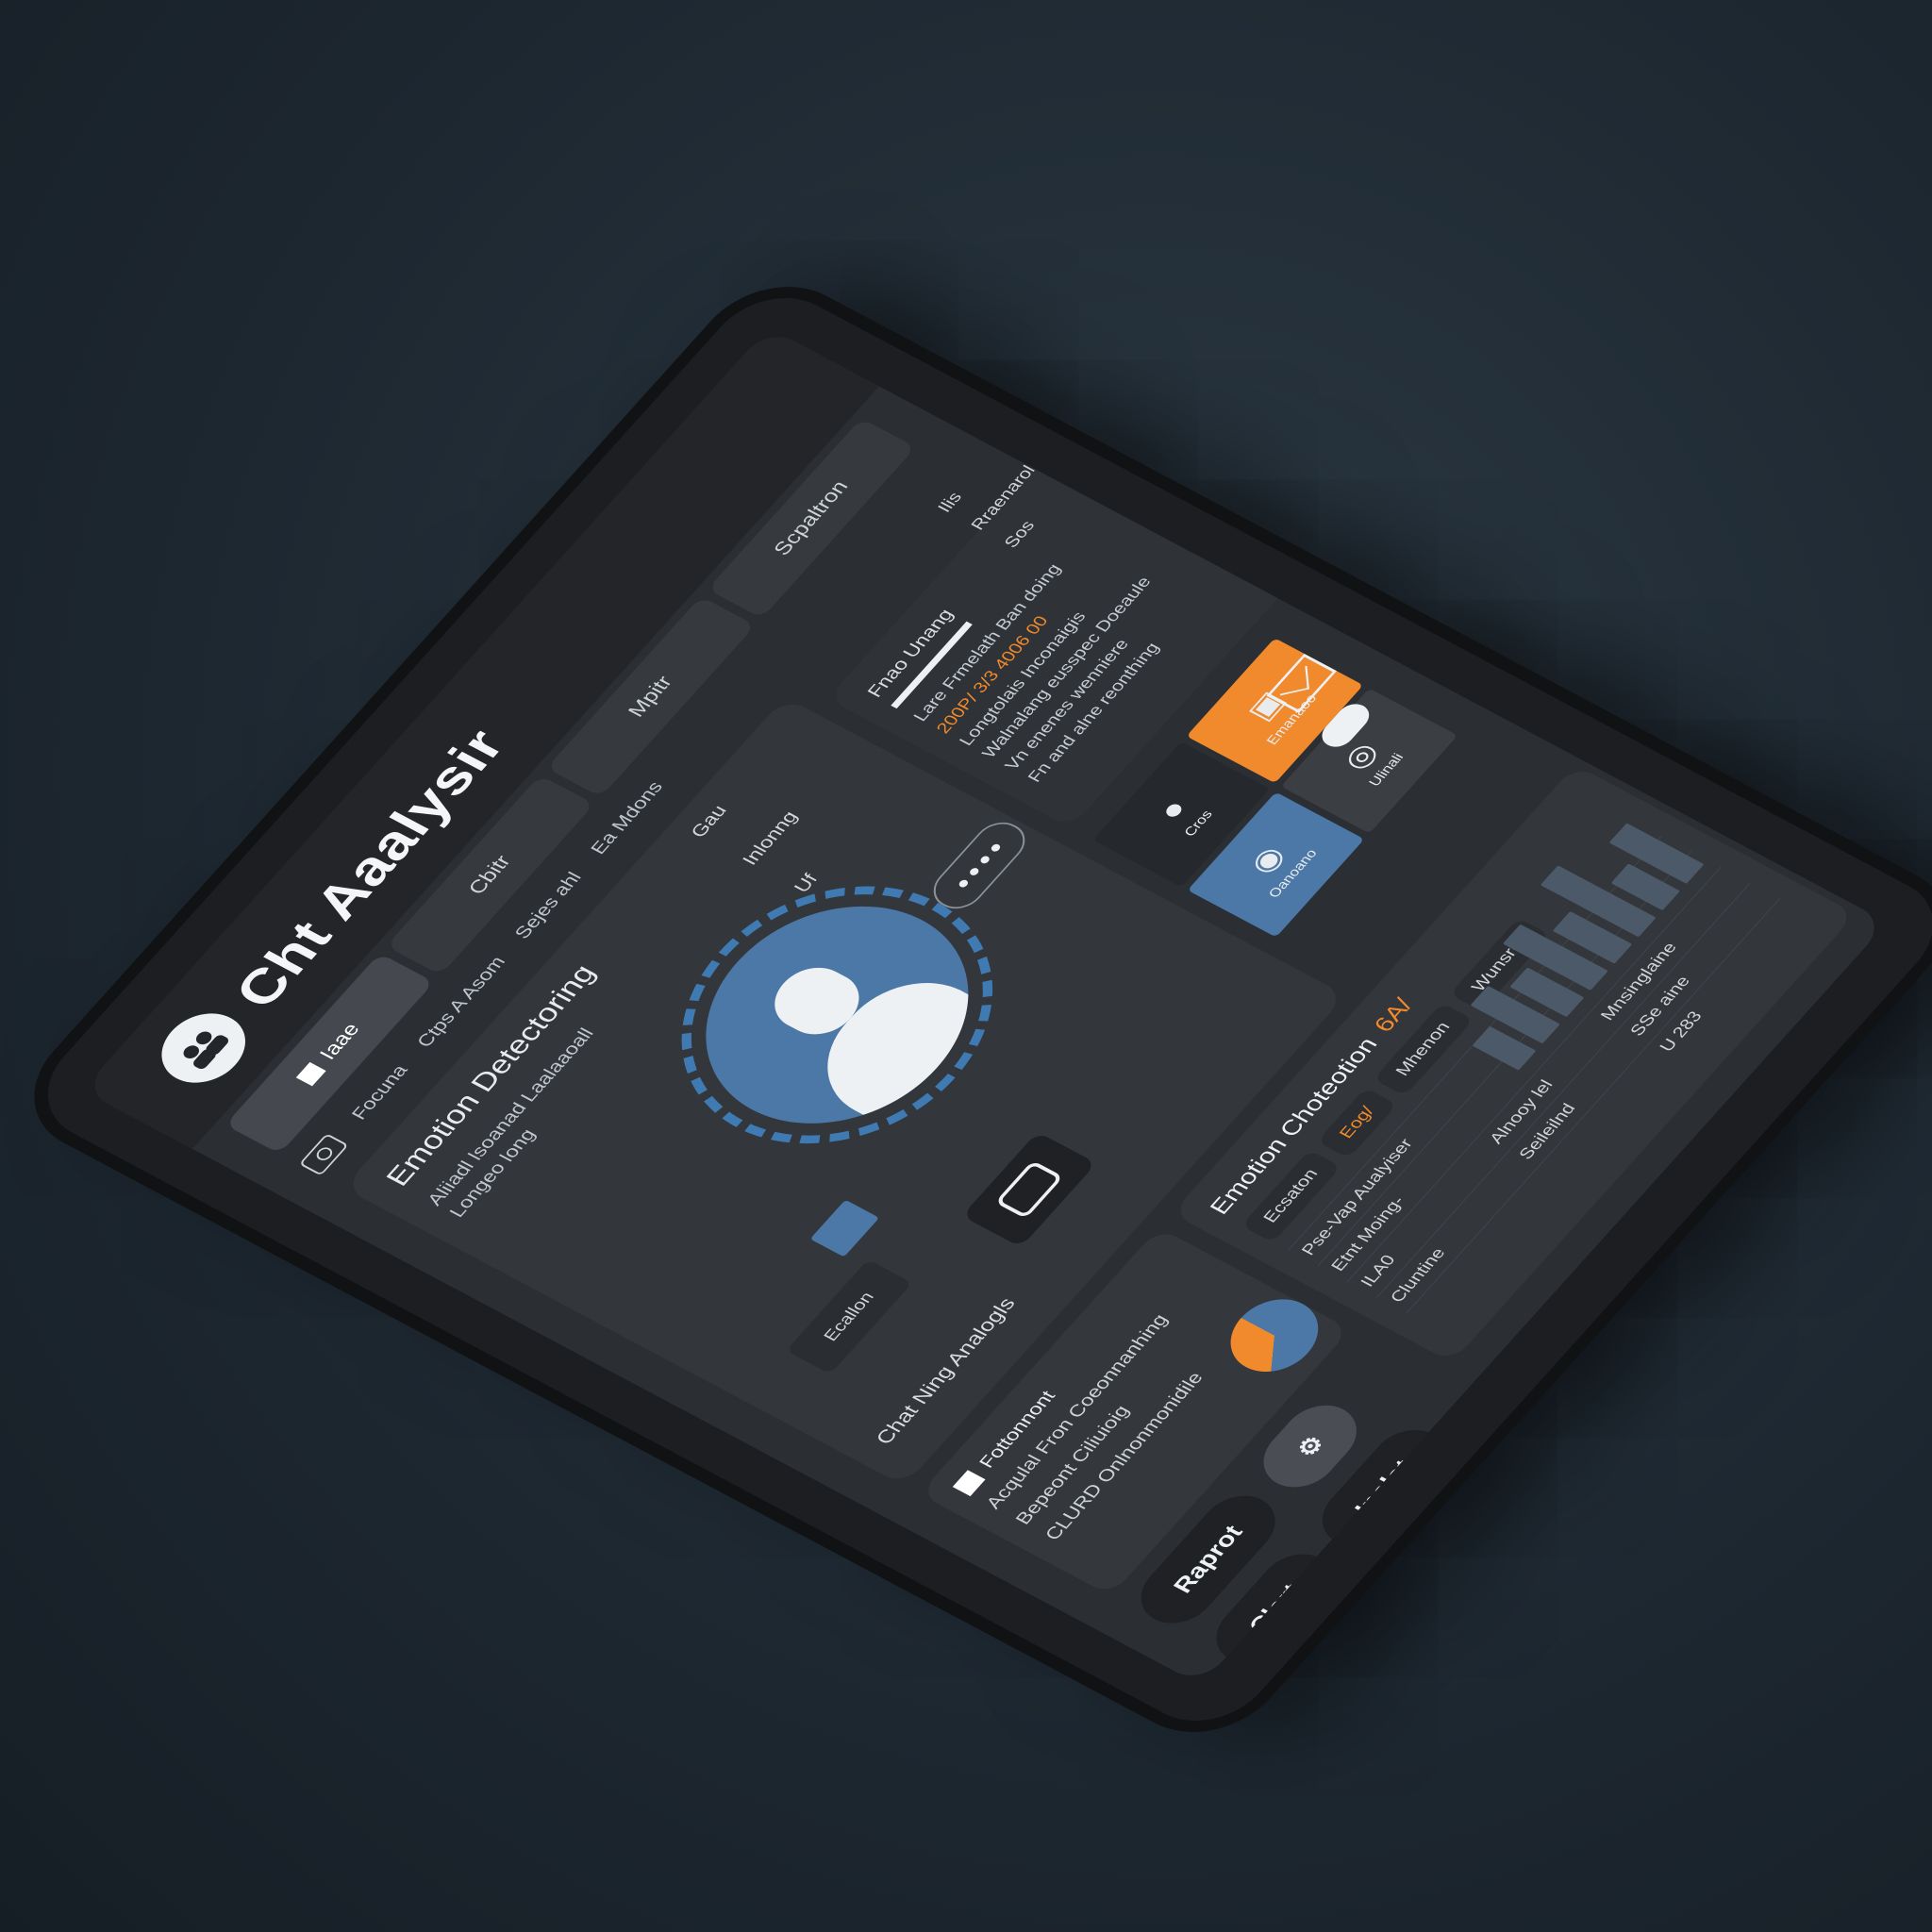  What do you see at coordinates (204, 1048) in the screenshot?
I see `users-logo-icon` at bounding box center [204, 1048].